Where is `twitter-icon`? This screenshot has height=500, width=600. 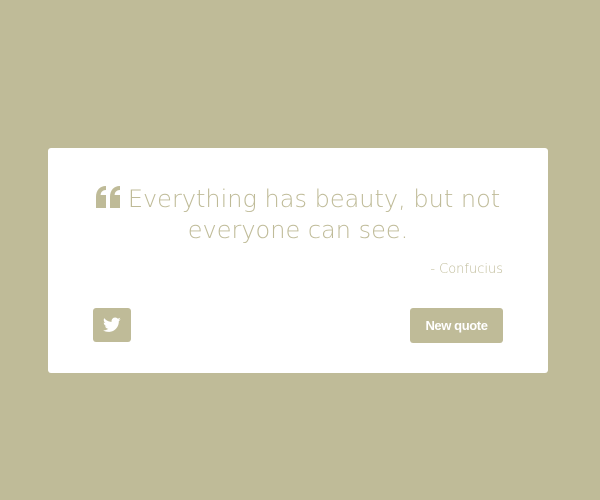
twitter-icon is located at coordinates (112, 324).